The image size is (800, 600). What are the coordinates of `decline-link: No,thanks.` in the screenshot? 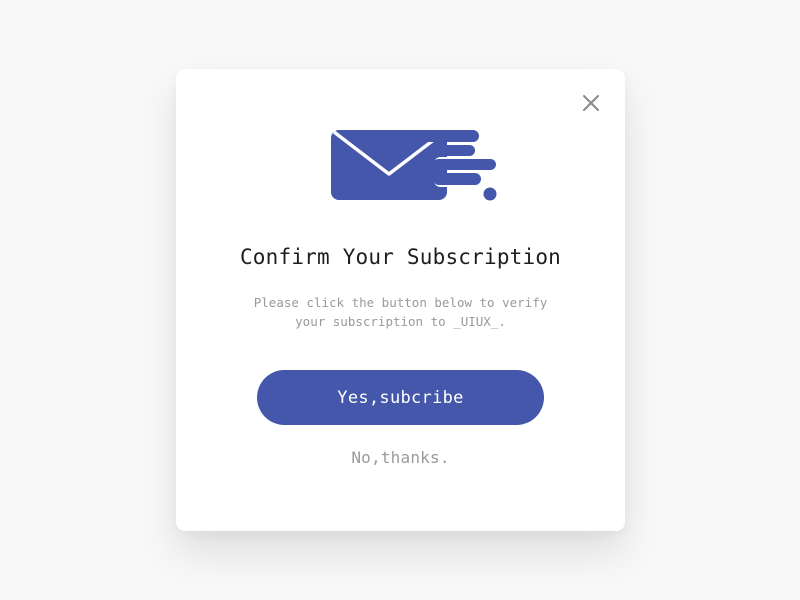 It's located at (400, 458).